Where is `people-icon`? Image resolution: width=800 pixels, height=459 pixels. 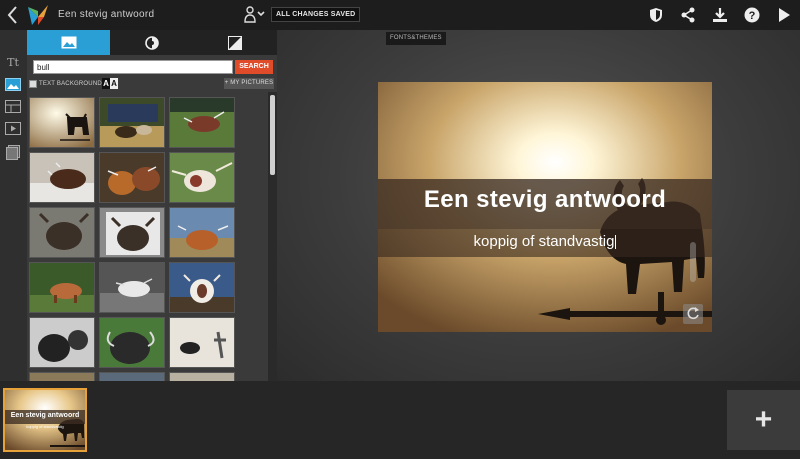
people-icon is located at coordinates (254, 15).